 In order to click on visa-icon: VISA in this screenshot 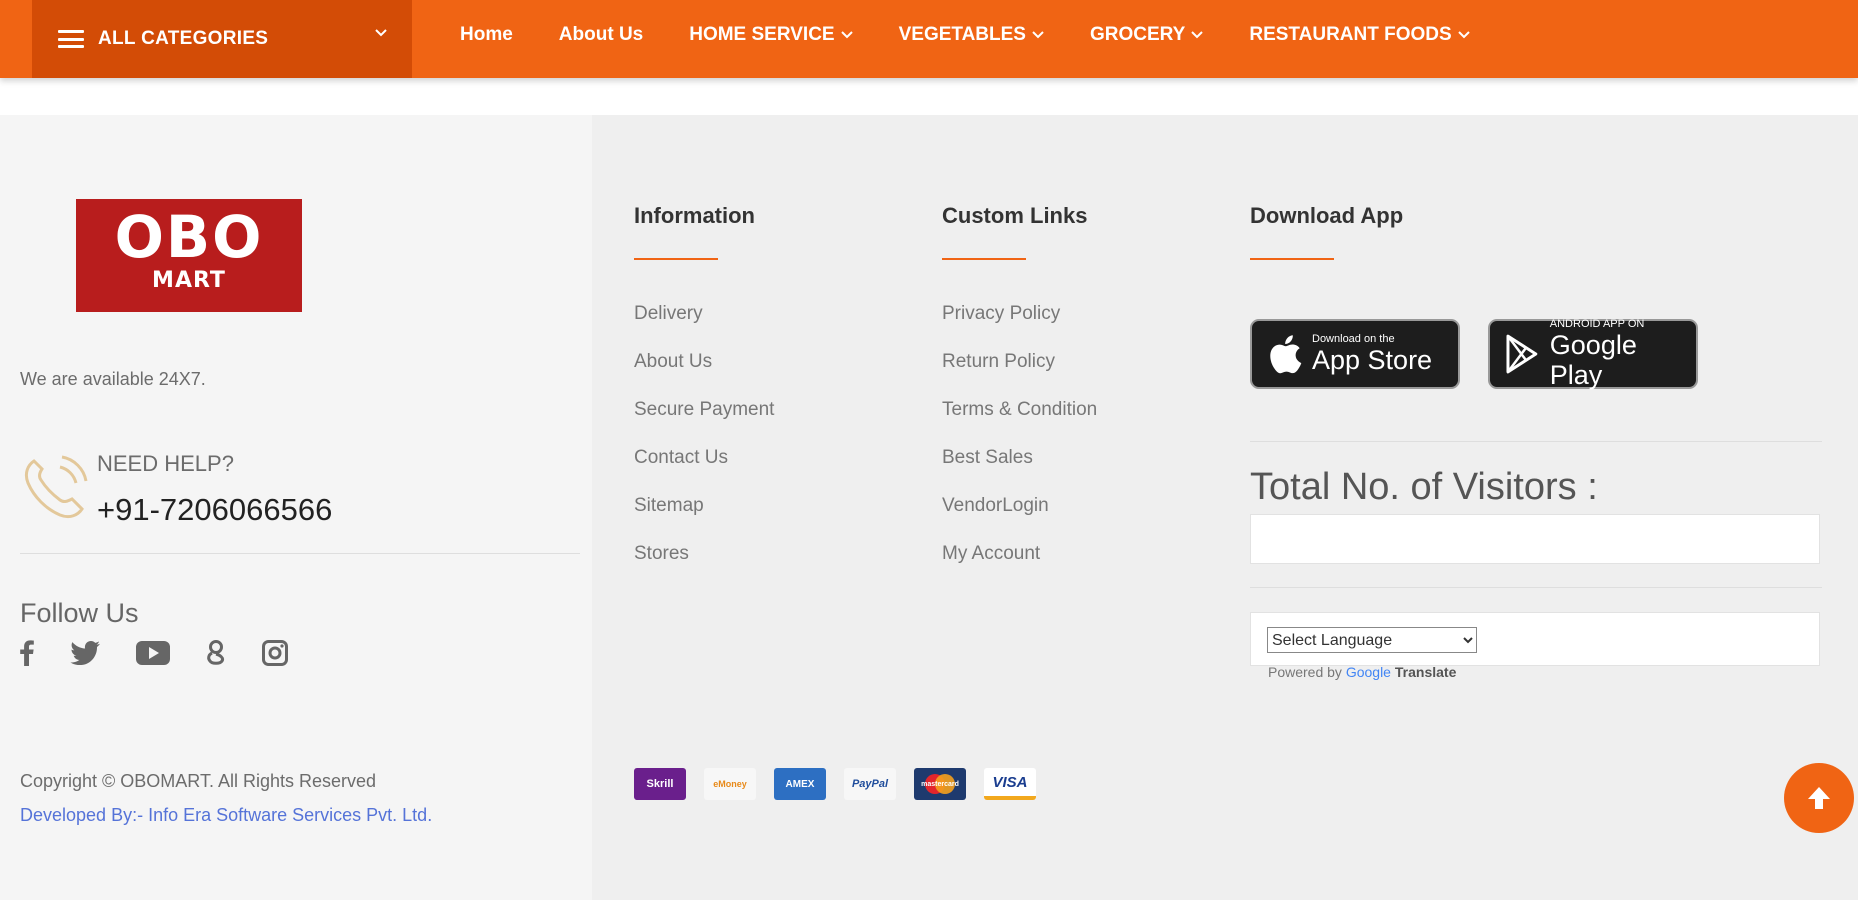, I will do `click(1010, 784)`.